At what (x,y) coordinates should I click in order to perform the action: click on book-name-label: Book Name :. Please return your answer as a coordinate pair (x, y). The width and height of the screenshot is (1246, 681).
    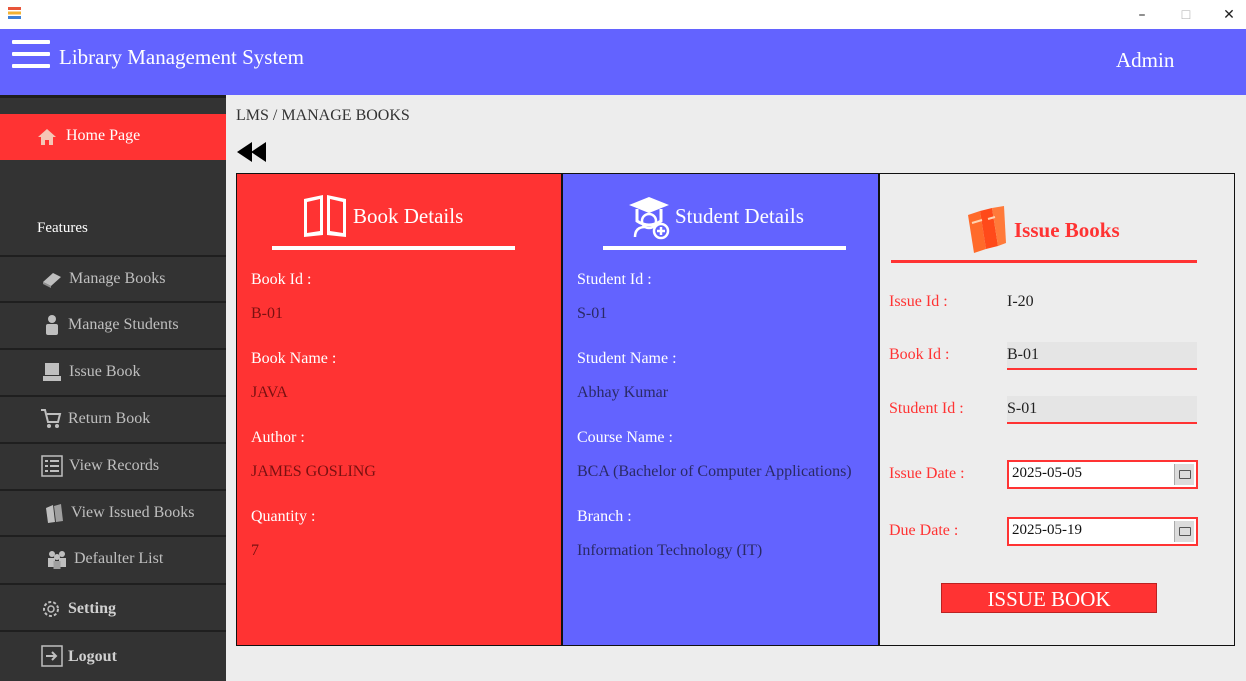
    Looking at the image, I should click on (294, 358).